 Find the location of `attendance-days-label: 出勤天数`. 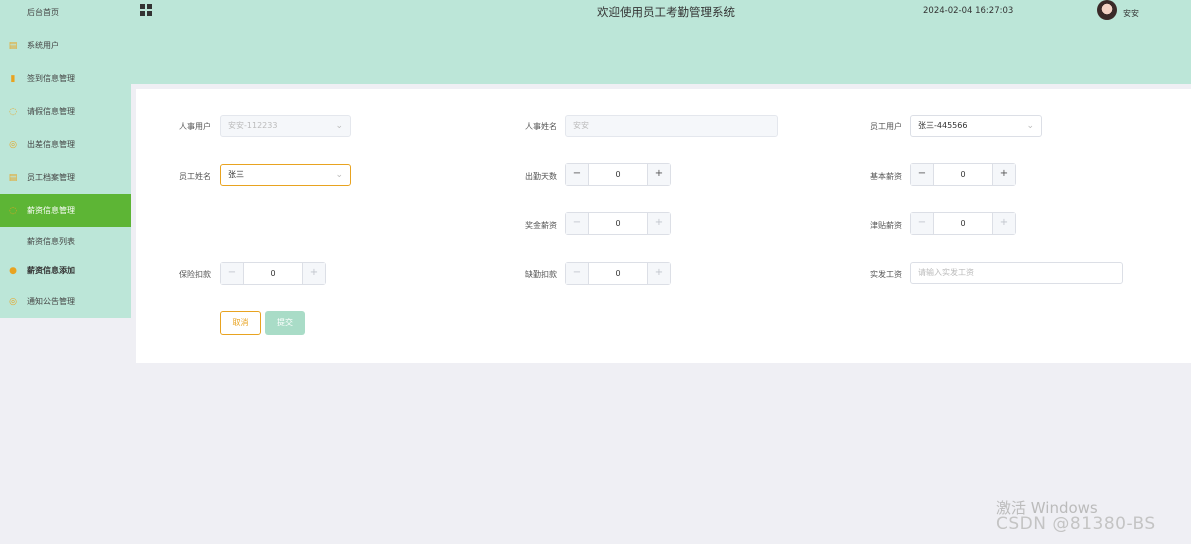

attendance-days-label: 出勤天数 is located at coordinates (541, 176).